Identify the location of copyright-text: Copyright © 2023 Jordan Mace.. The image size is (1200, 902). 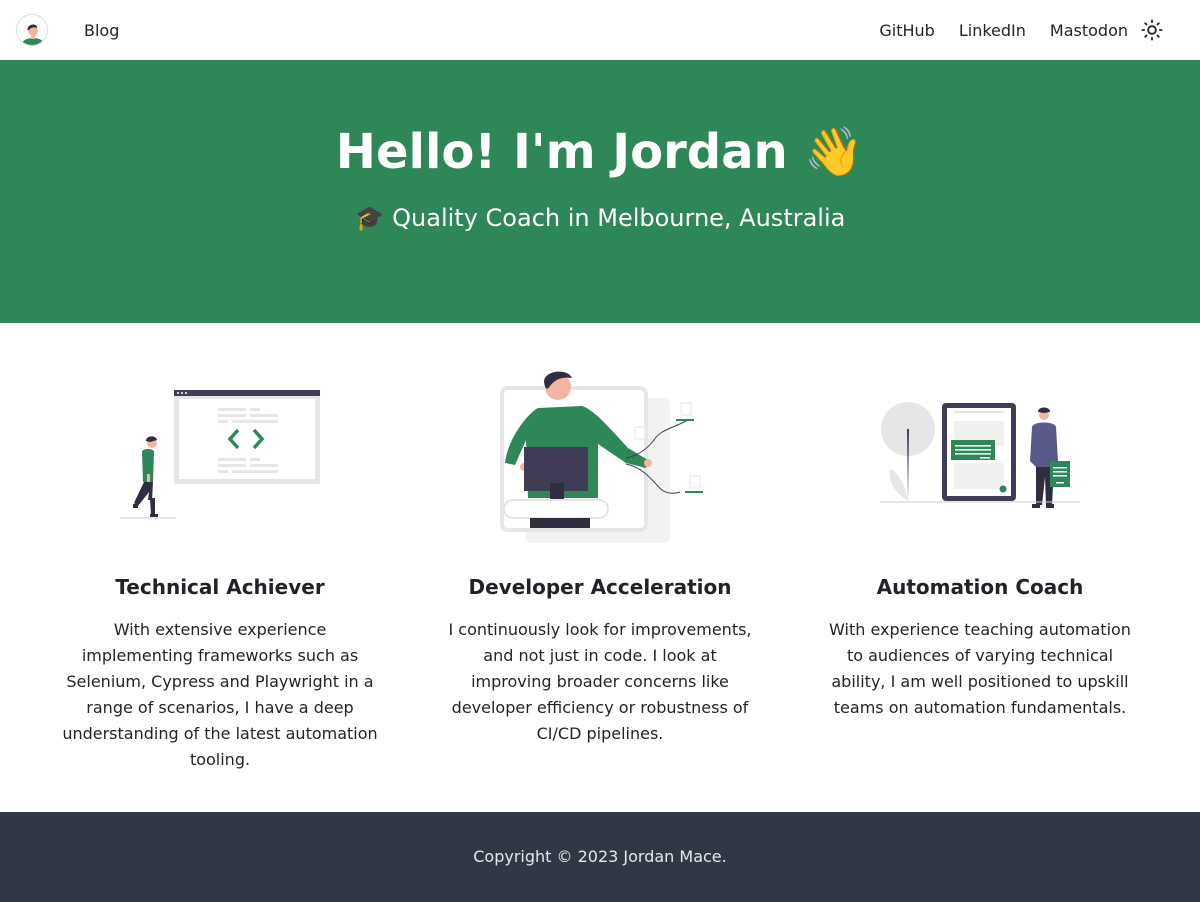
(600, 856).